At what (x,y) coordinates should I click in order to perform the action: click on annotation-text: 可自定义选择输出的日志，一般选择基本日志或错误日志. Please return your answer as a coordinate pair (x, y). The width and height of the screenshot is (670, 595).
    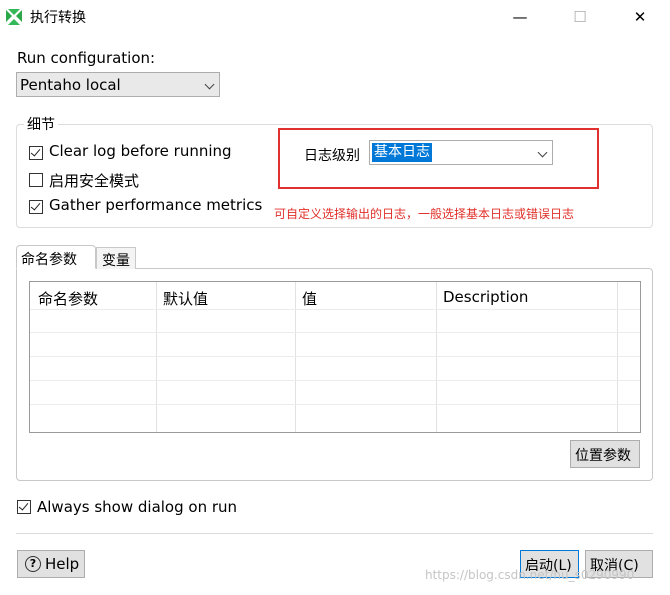
    Looking at the image, I should click on (424, 214).